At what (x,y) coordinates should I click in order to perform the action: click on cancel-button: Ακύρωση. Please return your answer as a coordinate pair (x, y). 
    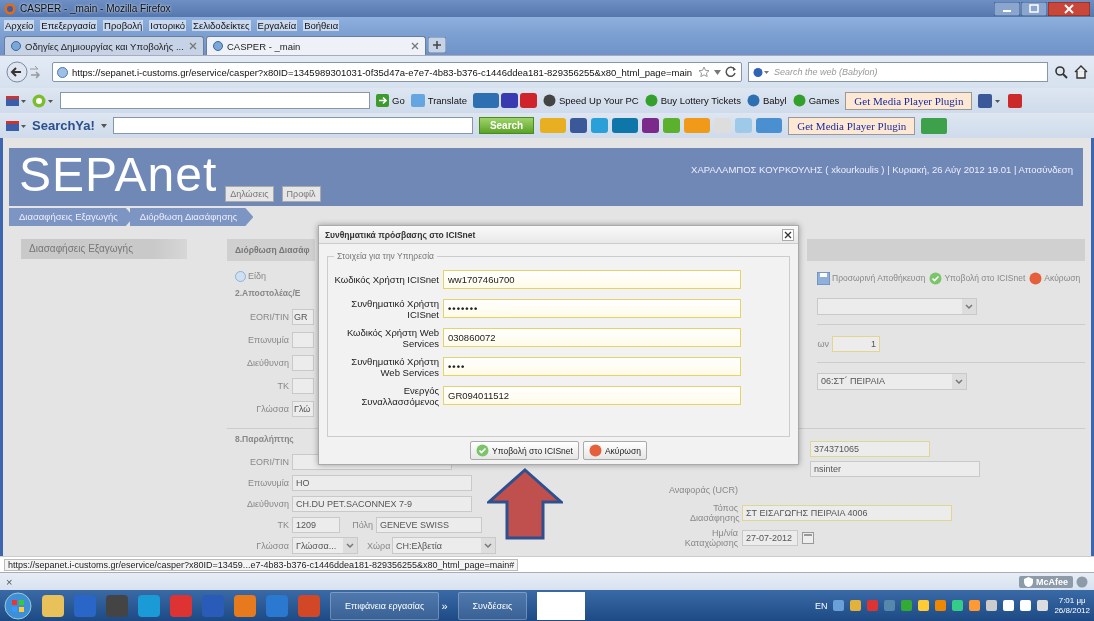
    Looking at the image, I should click on (614, 450).